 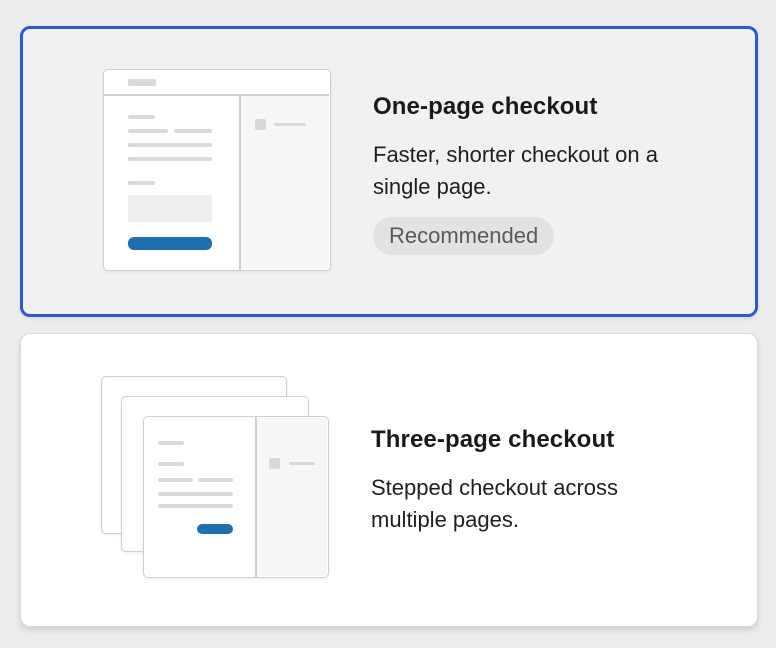 I want to click on one-page-checkout-illustration, so click(x=218, y=171).